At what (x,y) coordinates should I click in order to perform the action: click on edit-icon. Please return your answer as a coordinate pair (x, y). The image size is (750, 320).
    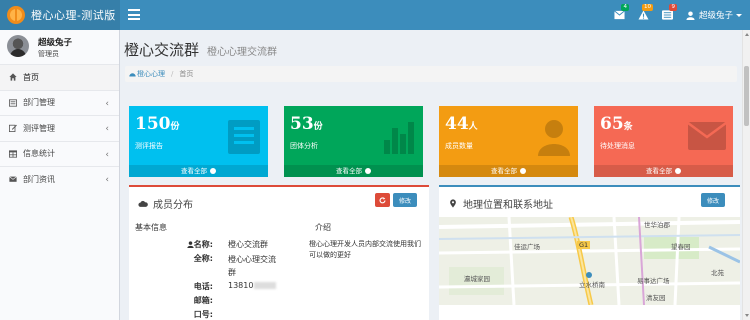
    Looking at the image, I should click on (13, 129).